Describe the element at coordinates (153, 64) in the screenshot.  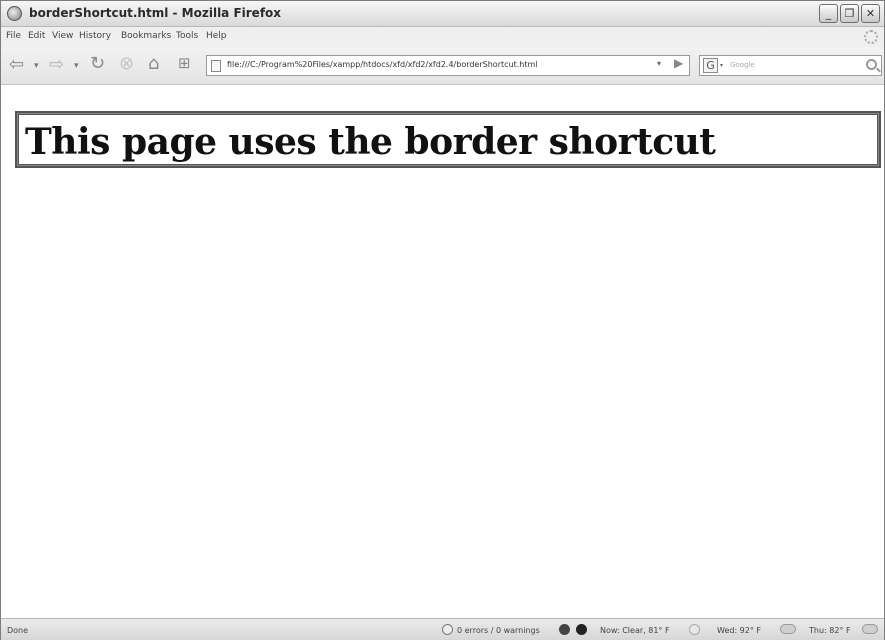
I see `home-icon: ⌂` at that location.